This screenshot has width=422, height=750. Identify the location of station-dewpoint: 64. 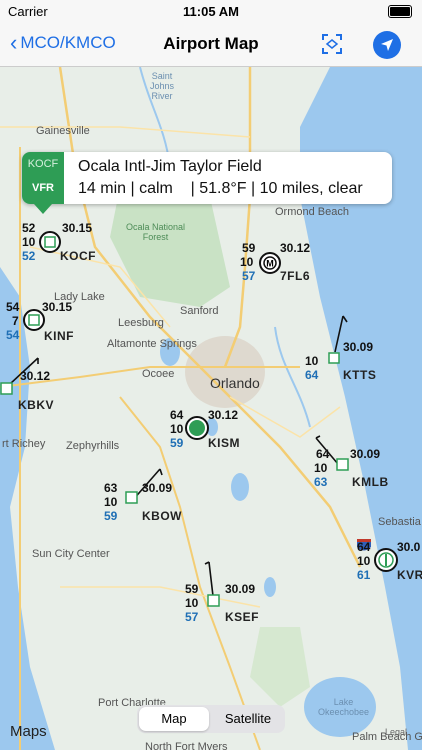
(312, 375).